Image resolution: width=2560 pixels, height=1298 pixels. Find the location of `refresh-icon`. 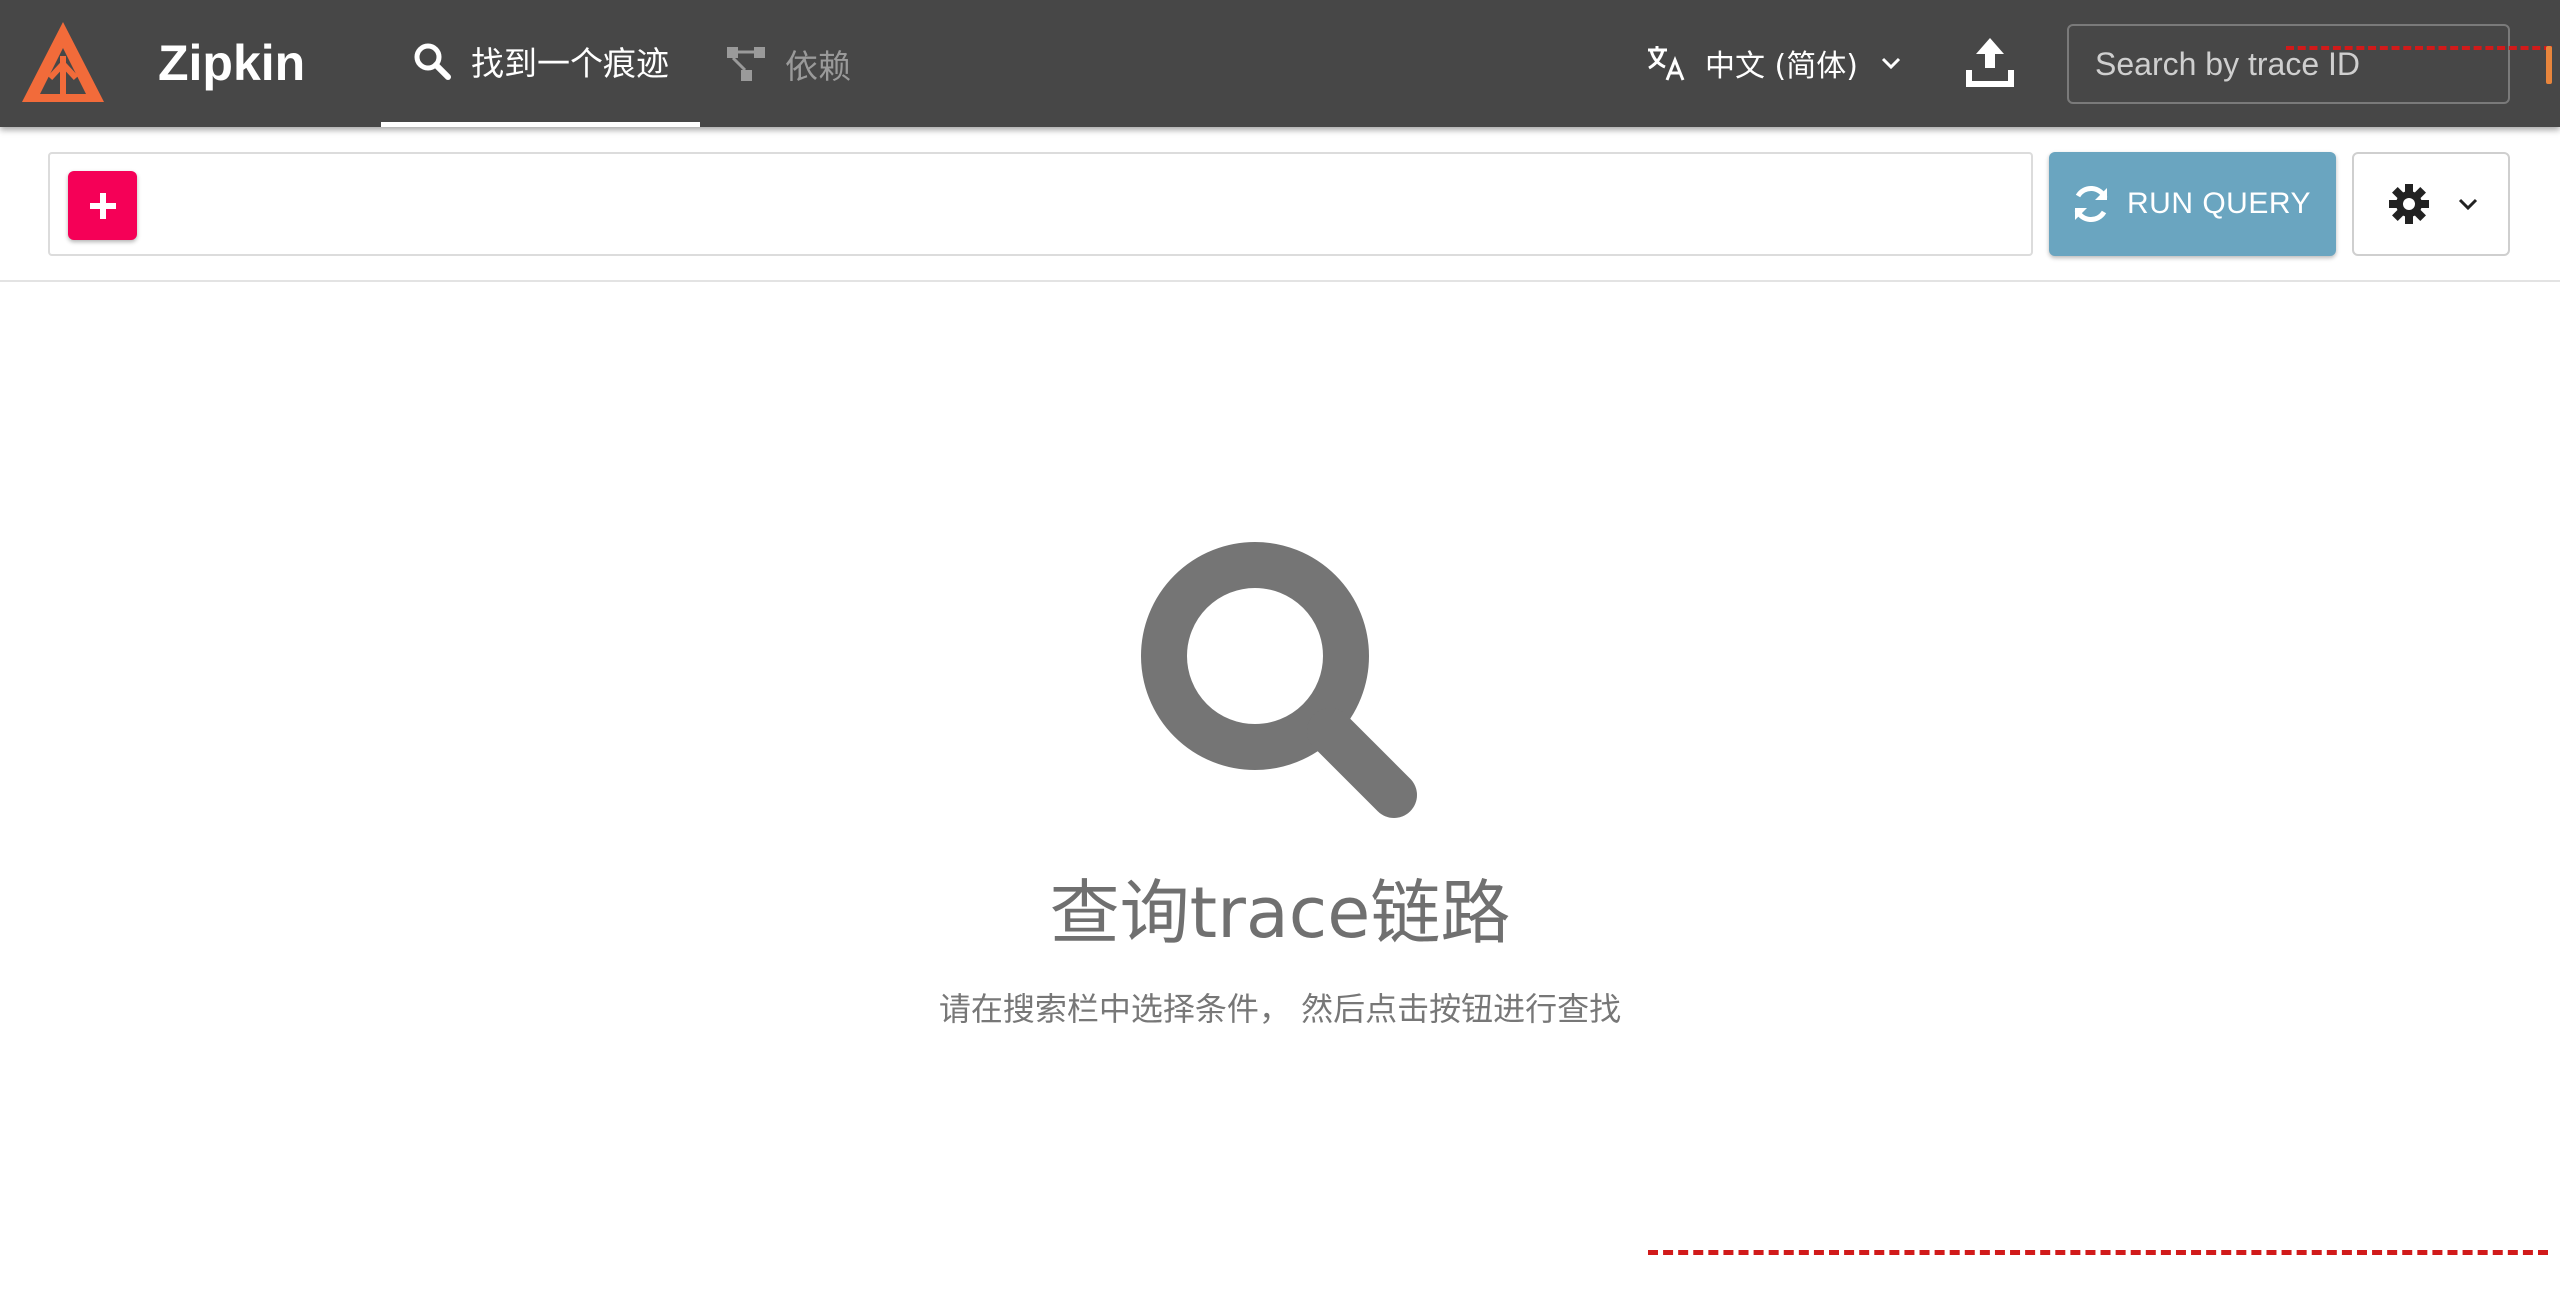

refresh-icon is located at coordinates (2091, 204).